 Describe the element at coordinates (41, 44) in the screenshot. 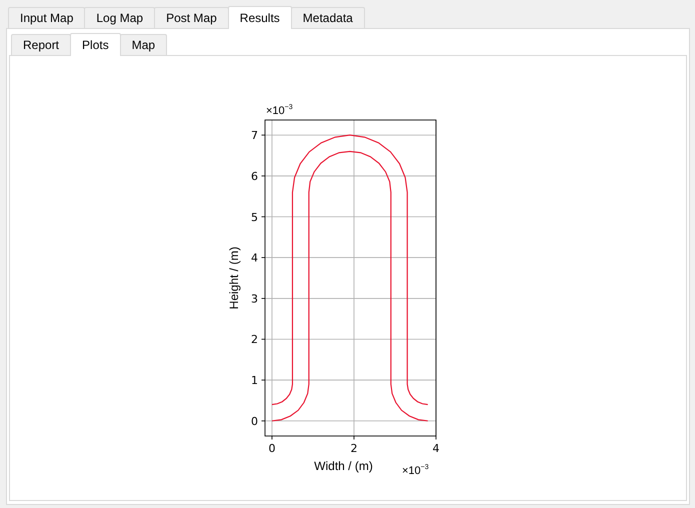

I see `tab: Report` at that location.